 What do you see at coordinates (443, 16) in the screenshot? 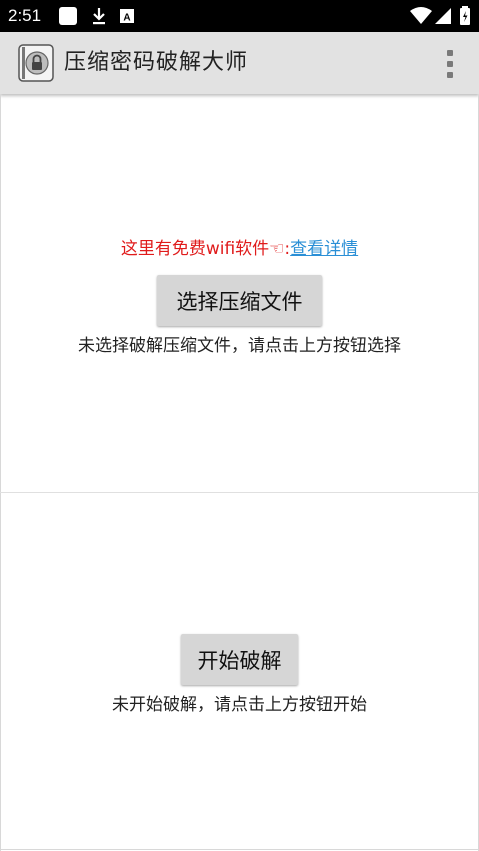
I see `signal-icon` at bounding box center [443, 16].